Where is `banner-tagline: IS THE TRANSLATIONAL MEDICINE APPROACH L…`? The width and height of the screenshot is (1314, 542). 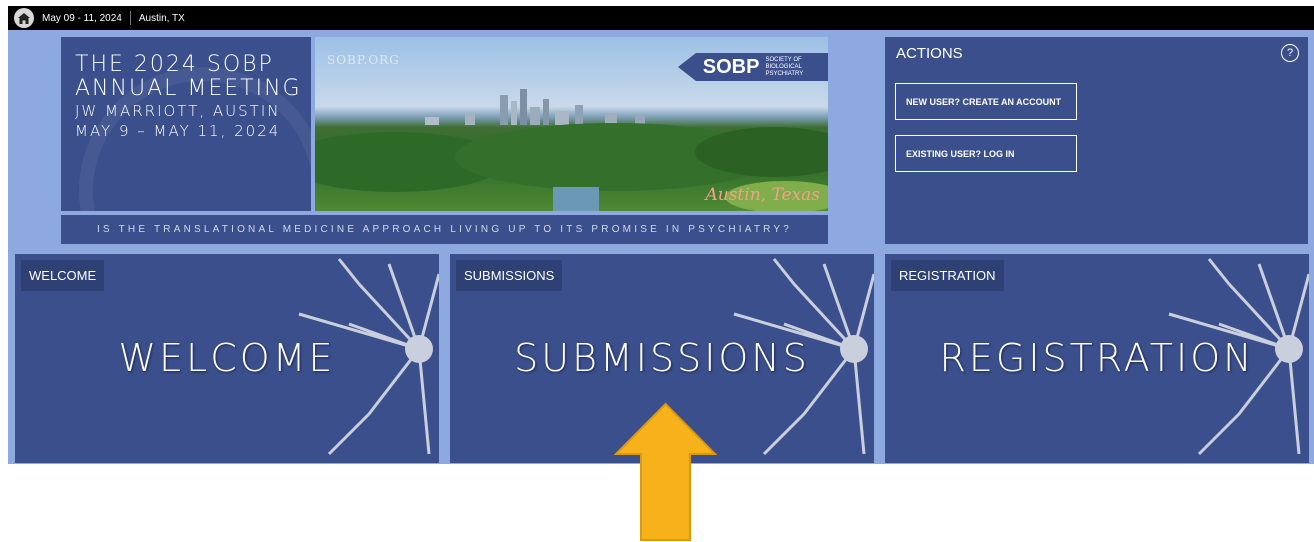
banner-tagline: IS THE TRANSLATIONAL MEDICINE APPROACH L… is located at coordinates (444, 229).